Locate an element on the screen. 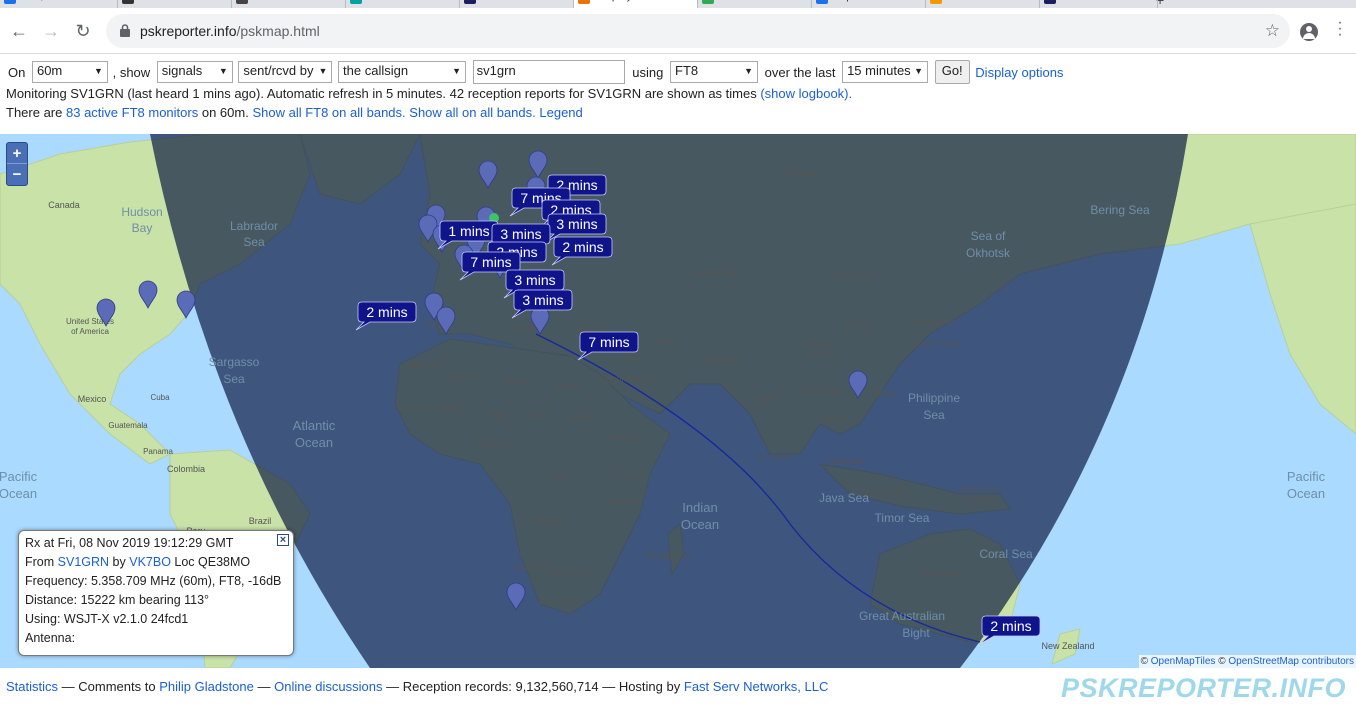 The width and height of the screenshot is (1356, 711). openstreetmap-link: OpenStreetMap contributors is located at coordinates (1291, 661).